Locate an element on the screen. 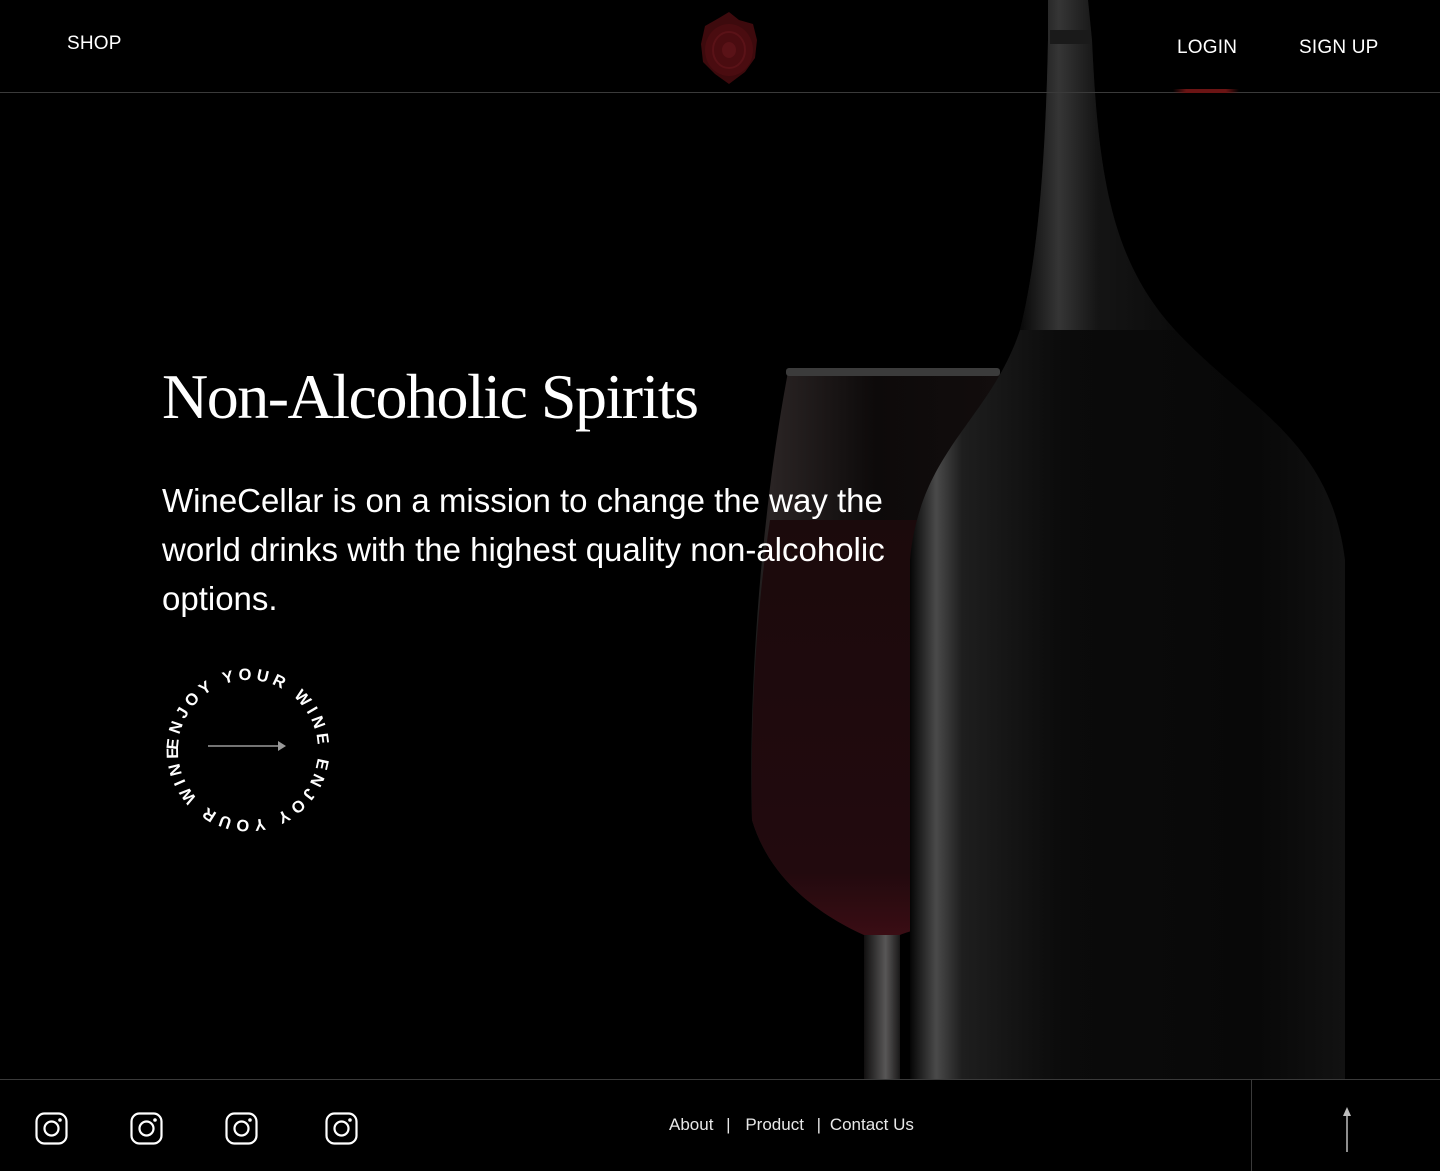  badge-circular-text: ENJOY YOUR WINE ENJOY YOUR WINE is located at coordinates (246, 750).